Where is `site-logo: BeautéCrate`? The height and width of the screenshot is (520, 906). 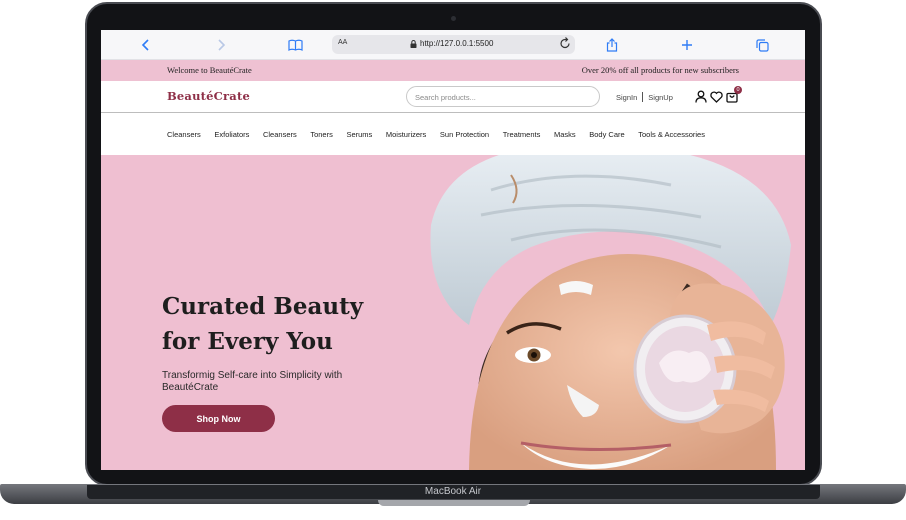 site-logo: BeautéCrate is located at coordinates (208, 96).